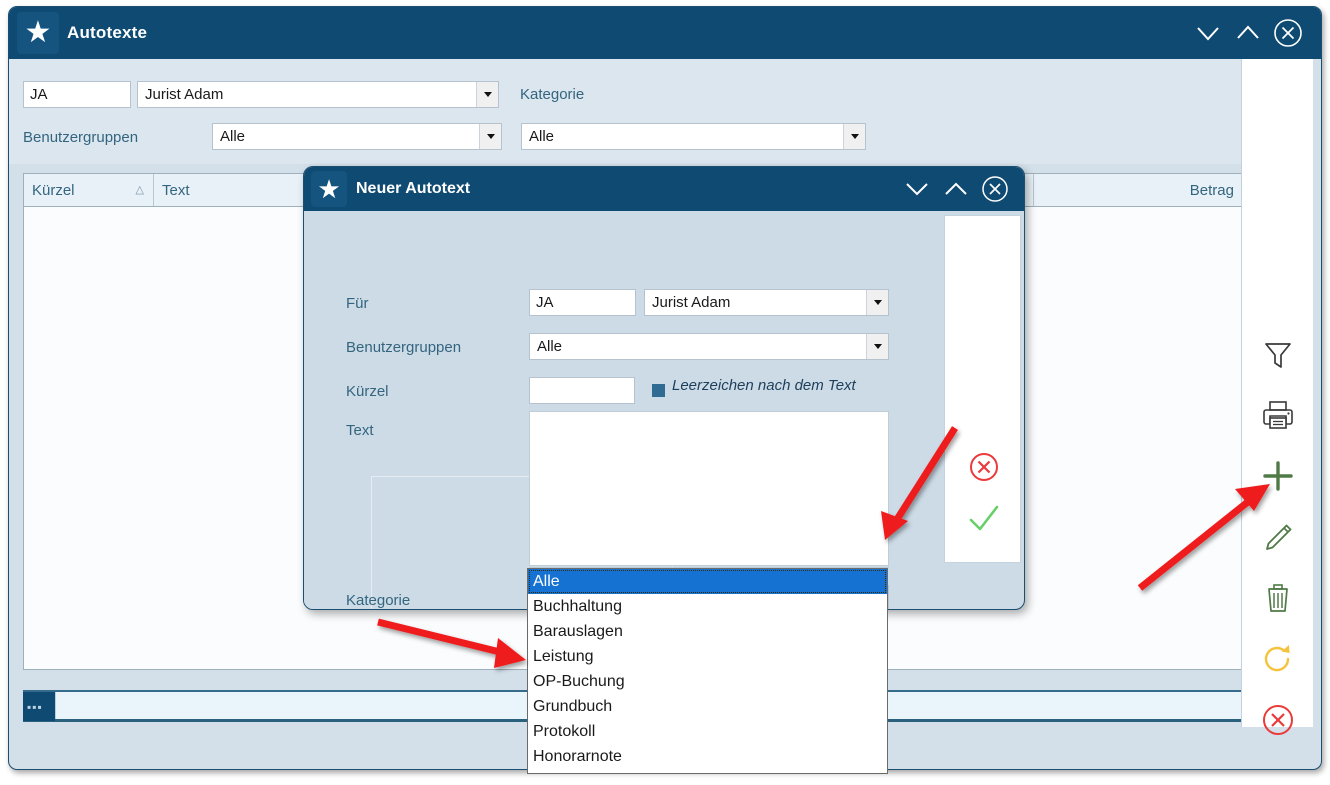 This screenshot has height=785, width=1330. What do you see at coordinates (233, 136) in the screenshot?
I see `benutzergruppen-filter-value: Alle` at bounding box center [233, 136].